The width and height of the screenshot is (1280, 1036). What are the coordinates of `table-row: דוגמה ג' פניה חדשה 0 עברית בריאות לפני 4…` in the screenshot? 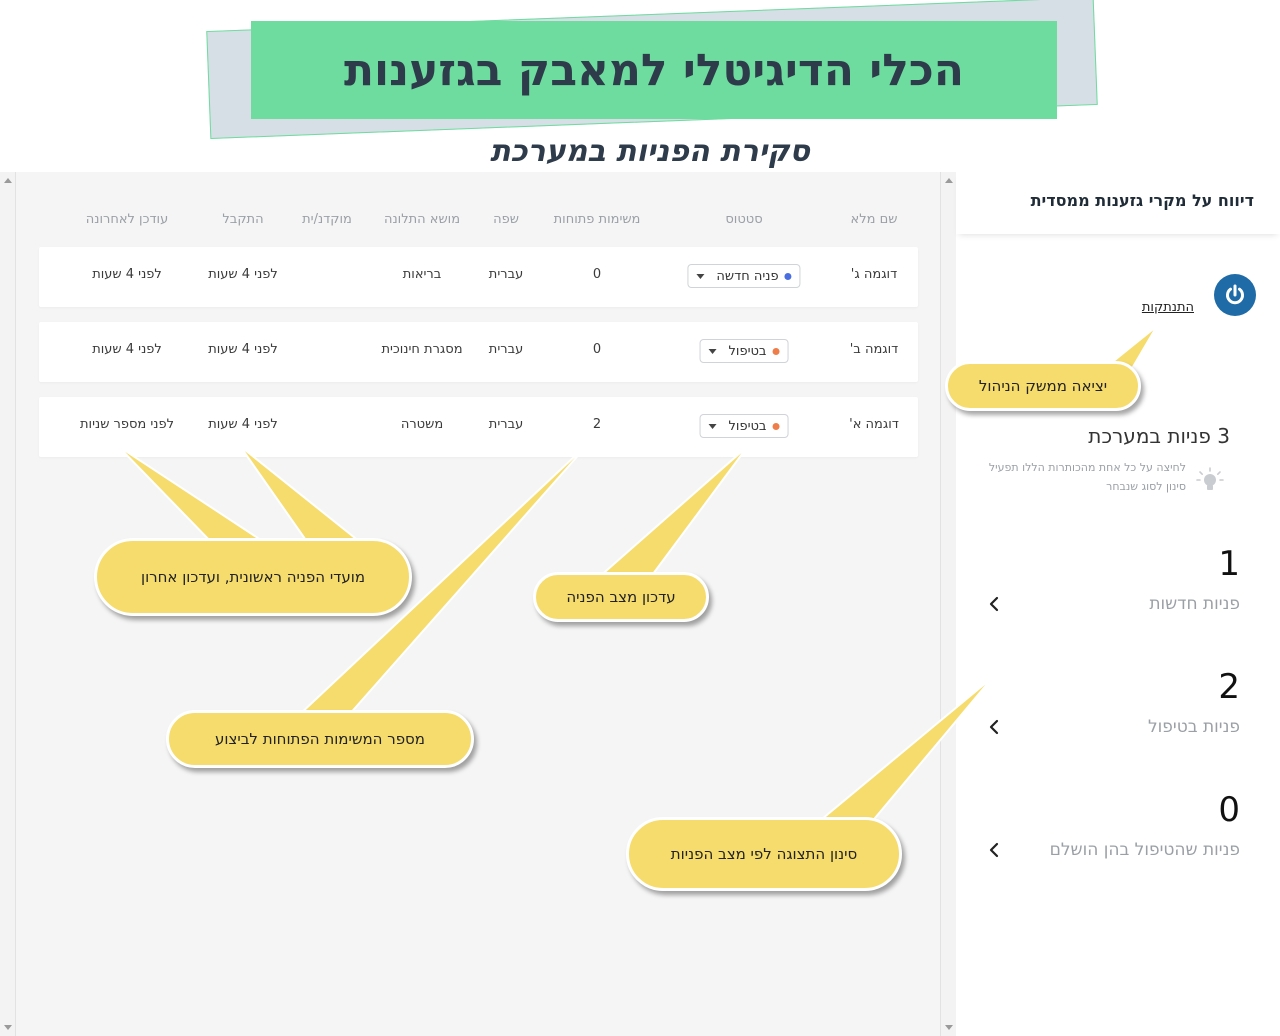 It's located at (478, 277).